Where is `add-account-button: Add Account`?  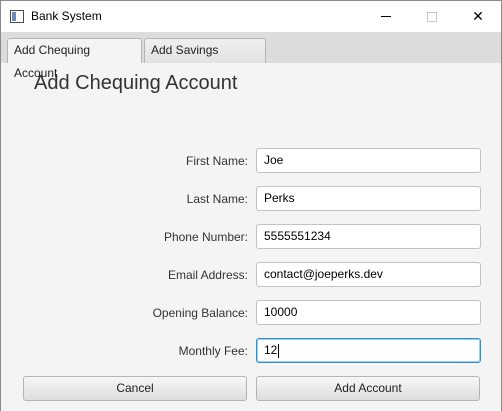
add-account-button: Add Account is located at coordinates (368, 388).